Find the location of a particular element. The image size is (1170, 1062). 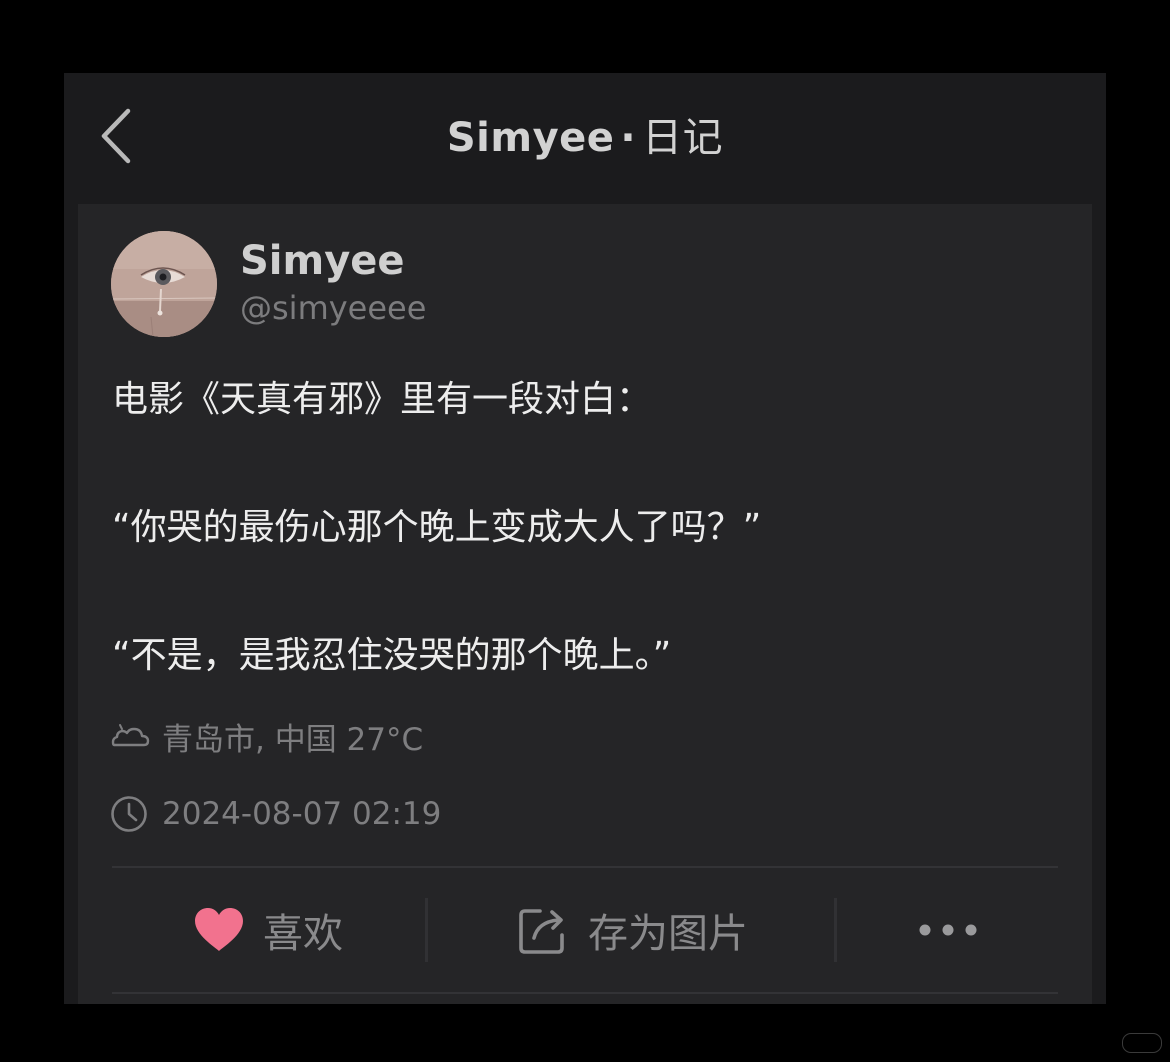

author-handle: @simyeeee is located at coordinates (333, 308).